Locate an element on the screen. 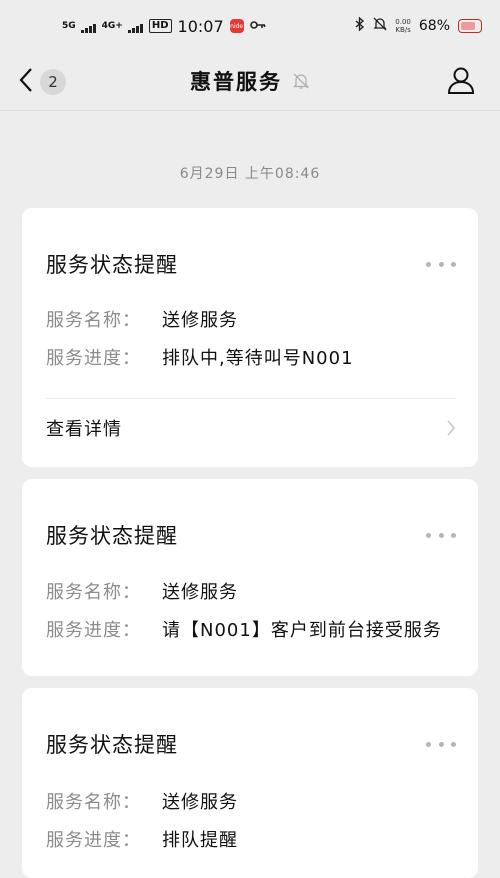  battery-icon is located at coordinates (470, 26).